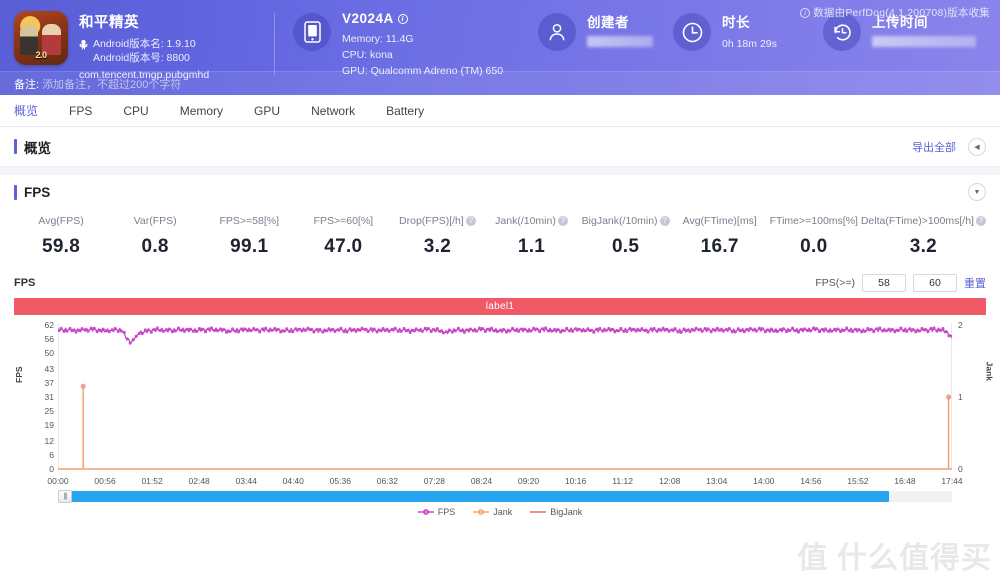  What do you see at coordinates (275, 111) in the screenshot?
I see `tab-gpu: GPU` at bounding box center [275, 111].